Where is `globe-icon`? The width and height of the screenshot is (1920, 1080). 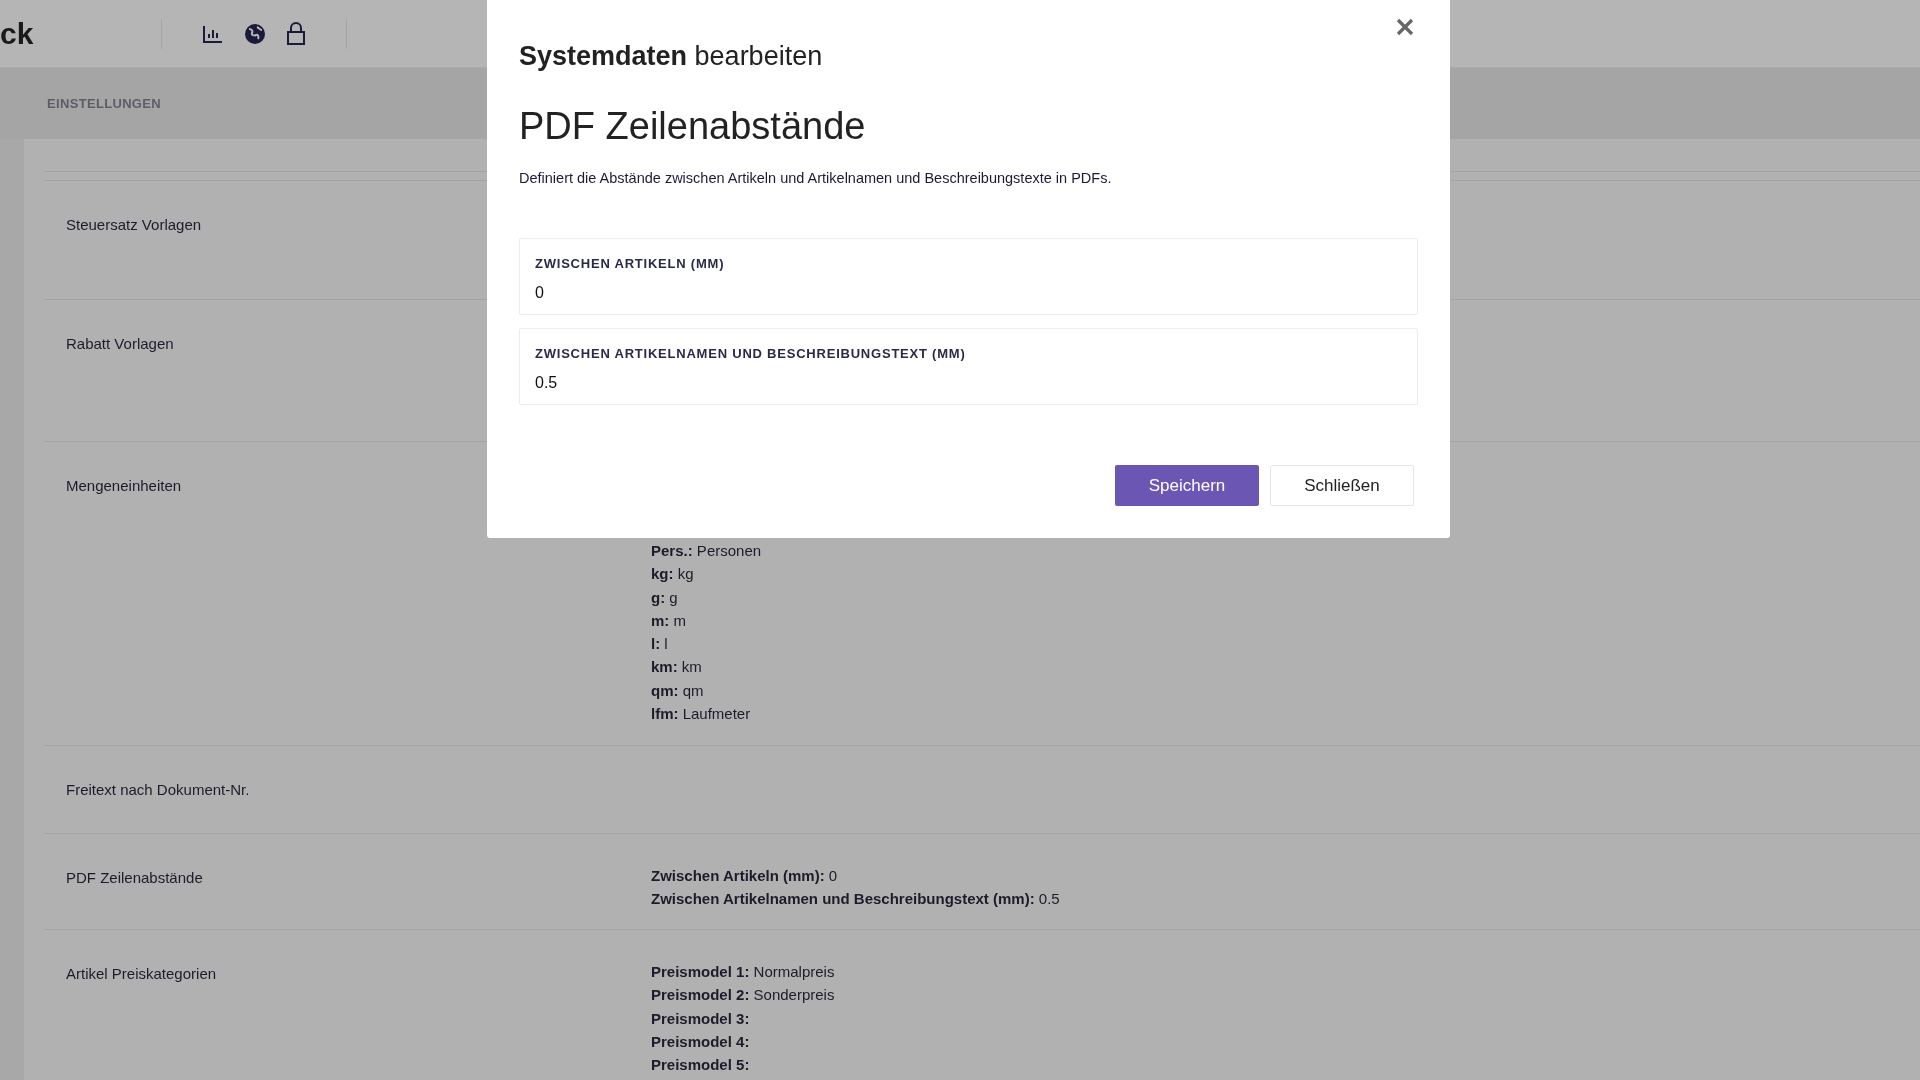 globe-icon is located at coordinates (255, 33).